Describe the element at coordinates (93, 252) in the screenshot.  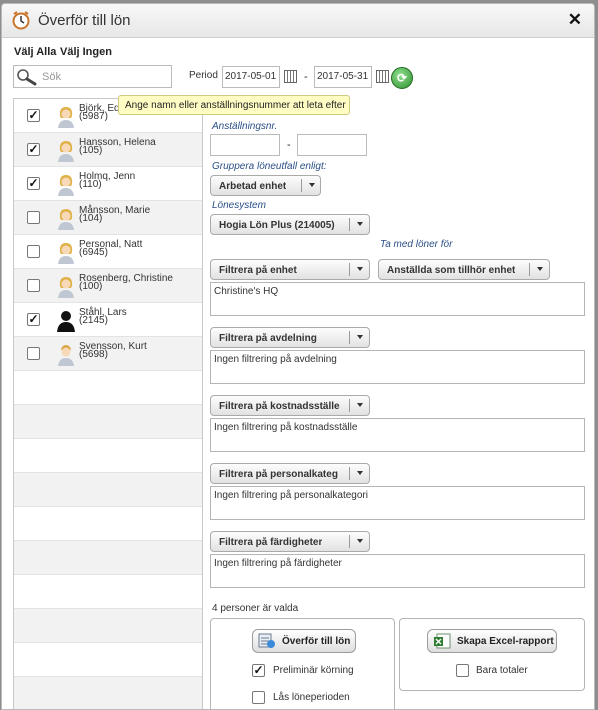
I see `employee-number: (6945)` at that location.